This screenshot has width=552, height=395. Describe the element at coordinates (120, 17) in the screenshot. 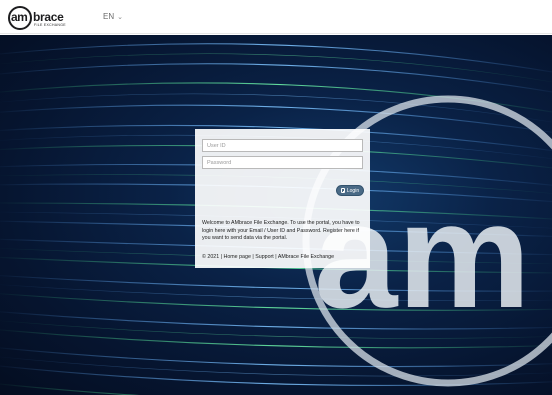

I see `chevron-down-icon: ⌄` at that location.